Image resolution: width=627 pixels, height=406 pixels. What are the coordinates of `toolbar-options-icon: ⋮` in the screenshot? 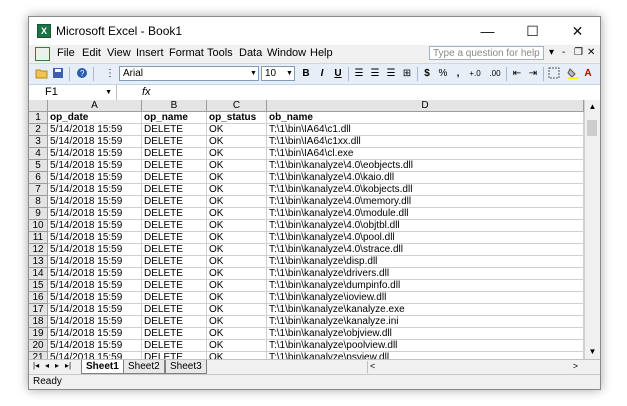 It's located at (110, 74).